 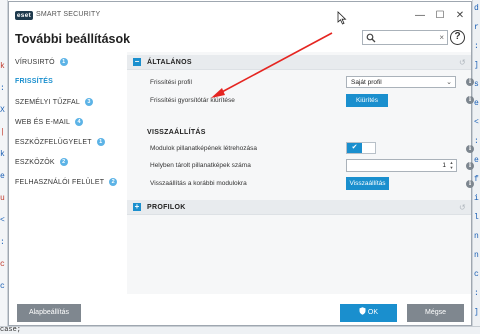 What do you see at coordinates (299, 62) in the screenshot?
I see `section-general-header: − ÁLTALÁNOS ↺` at bounding box center [299, 62].